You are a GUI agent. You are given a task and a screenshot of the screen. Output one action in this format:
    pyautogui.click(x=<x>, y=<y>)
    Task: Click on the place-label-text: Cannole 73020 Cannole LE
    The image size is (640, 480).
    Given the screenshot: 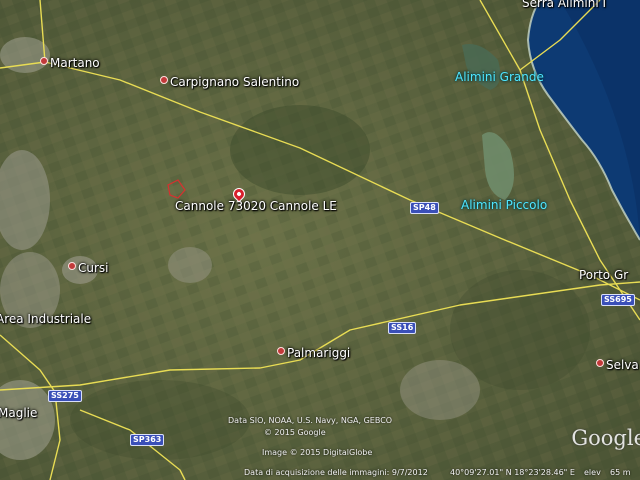 What is the action you would take?
    pyautogui.click(x=256, y=206)
    